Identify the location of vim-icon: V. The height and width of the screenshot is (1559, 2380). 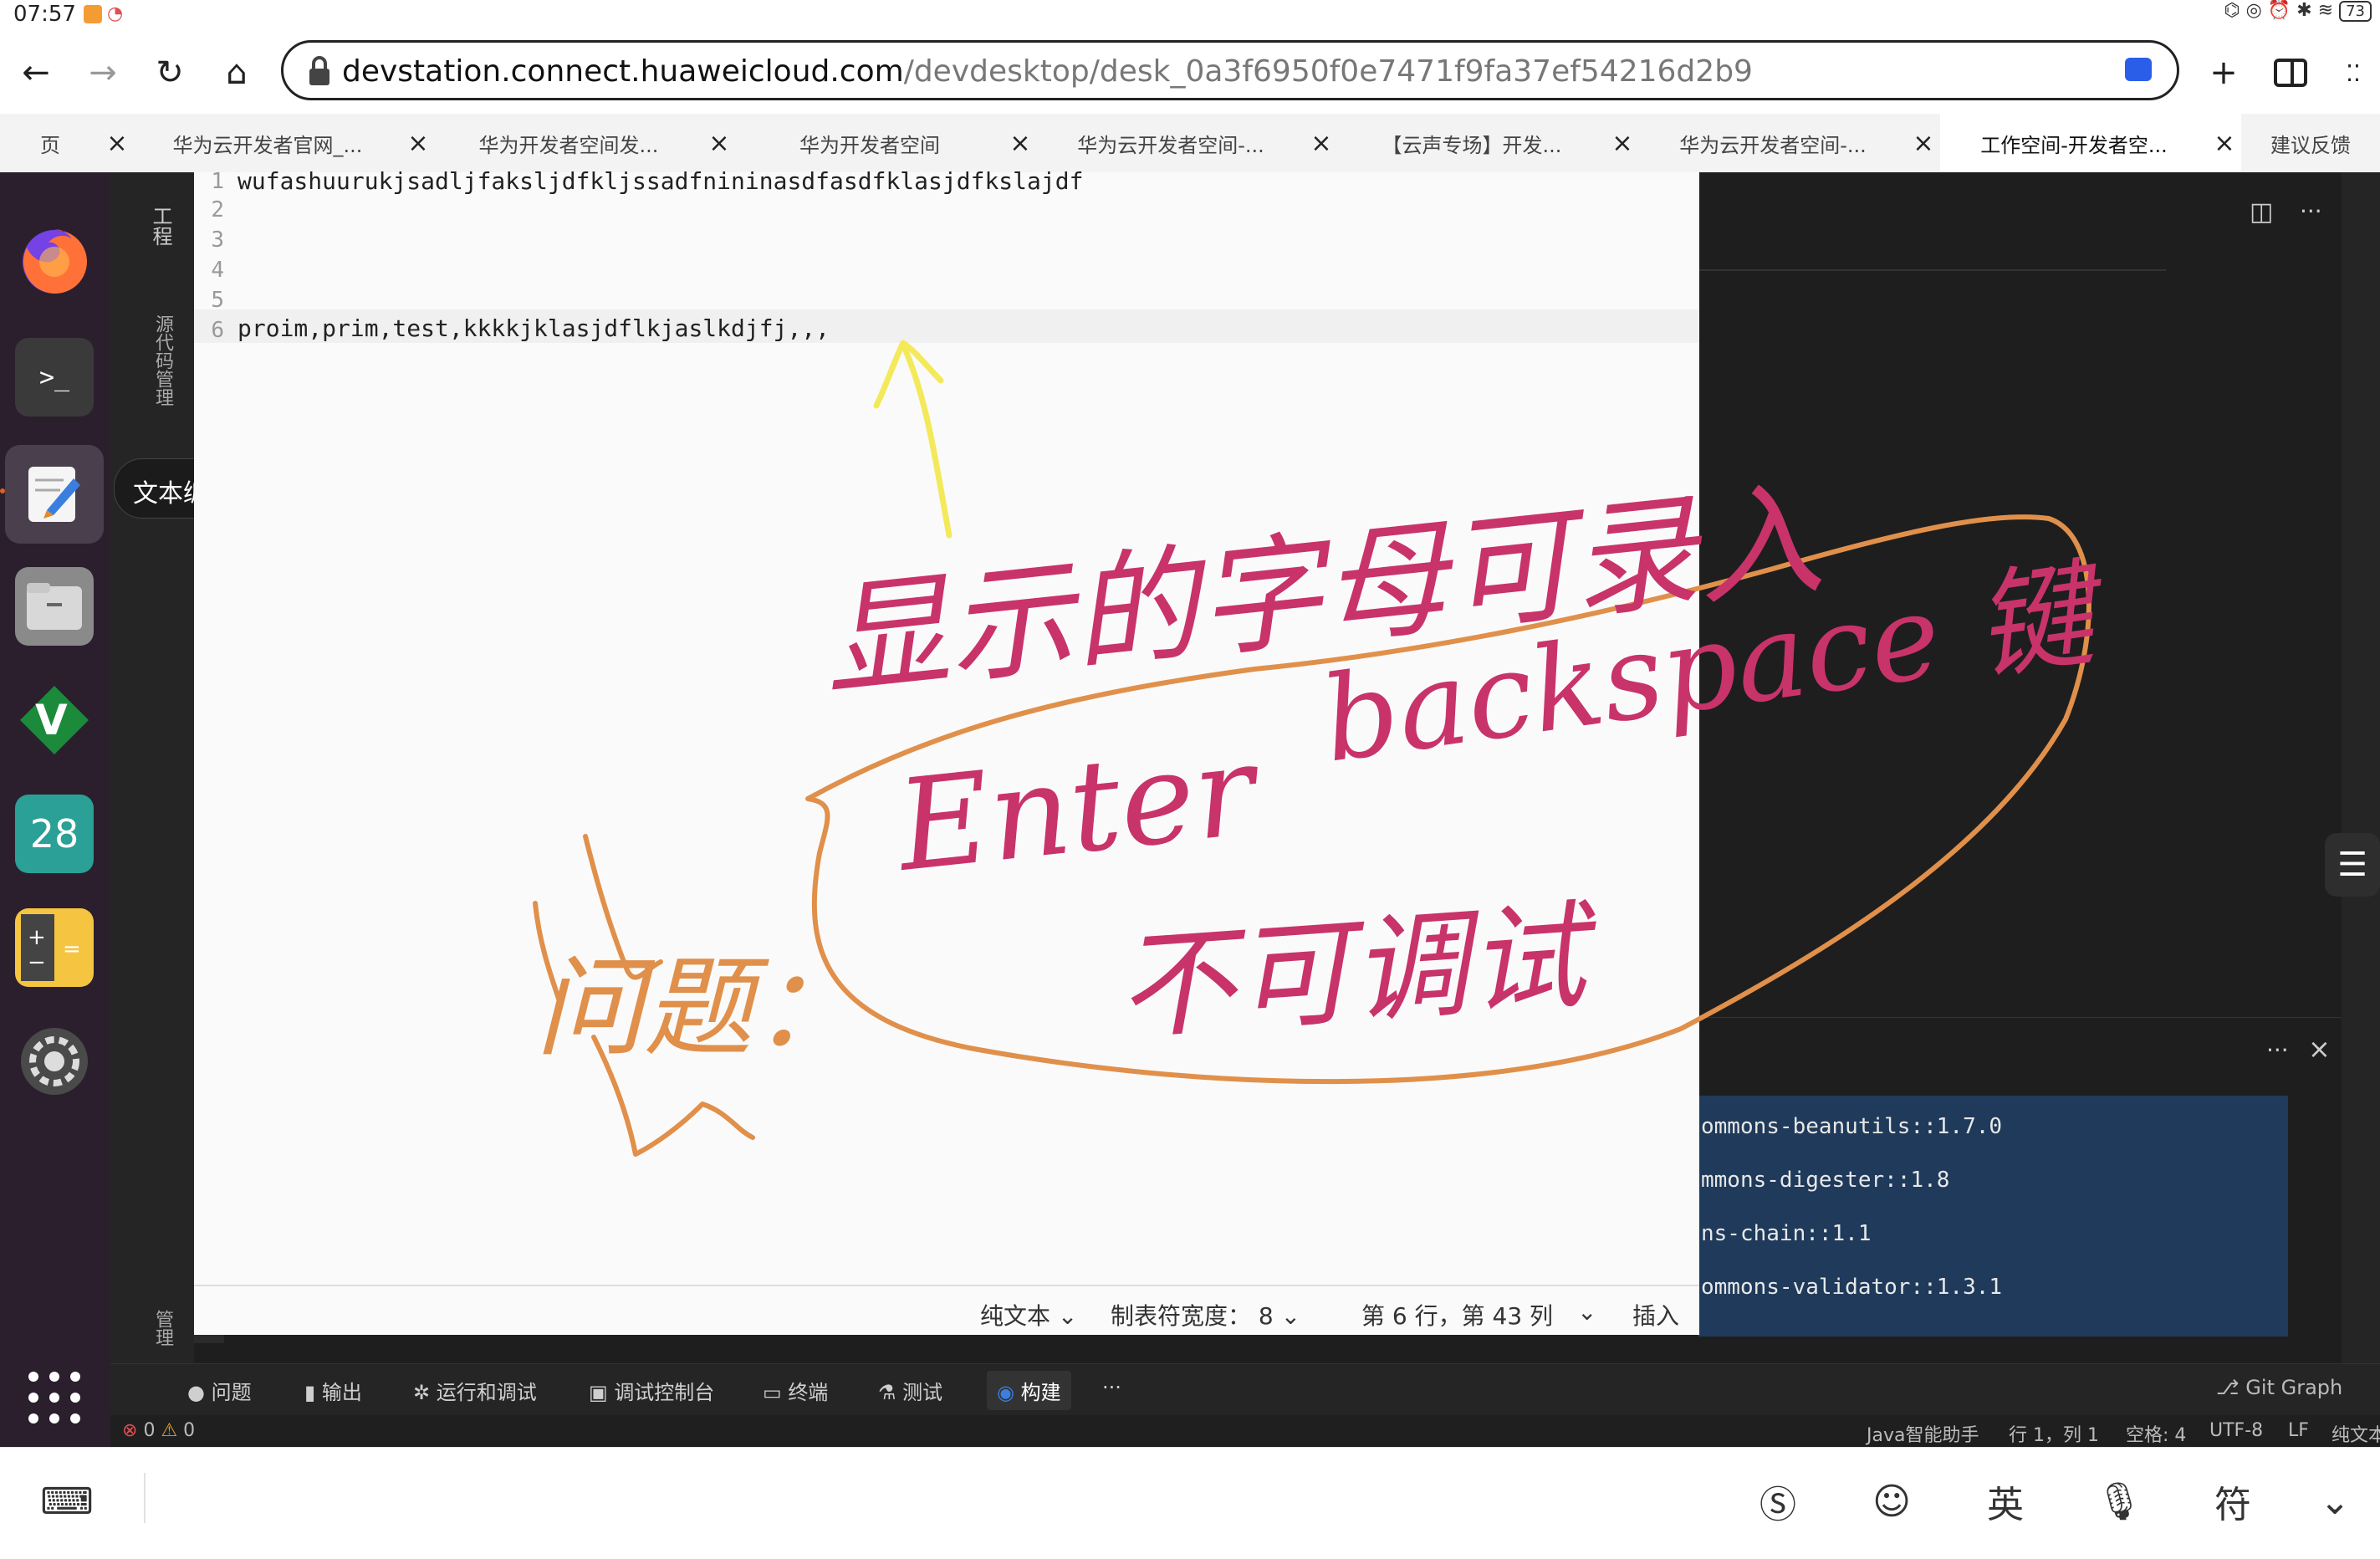
(54, 720).